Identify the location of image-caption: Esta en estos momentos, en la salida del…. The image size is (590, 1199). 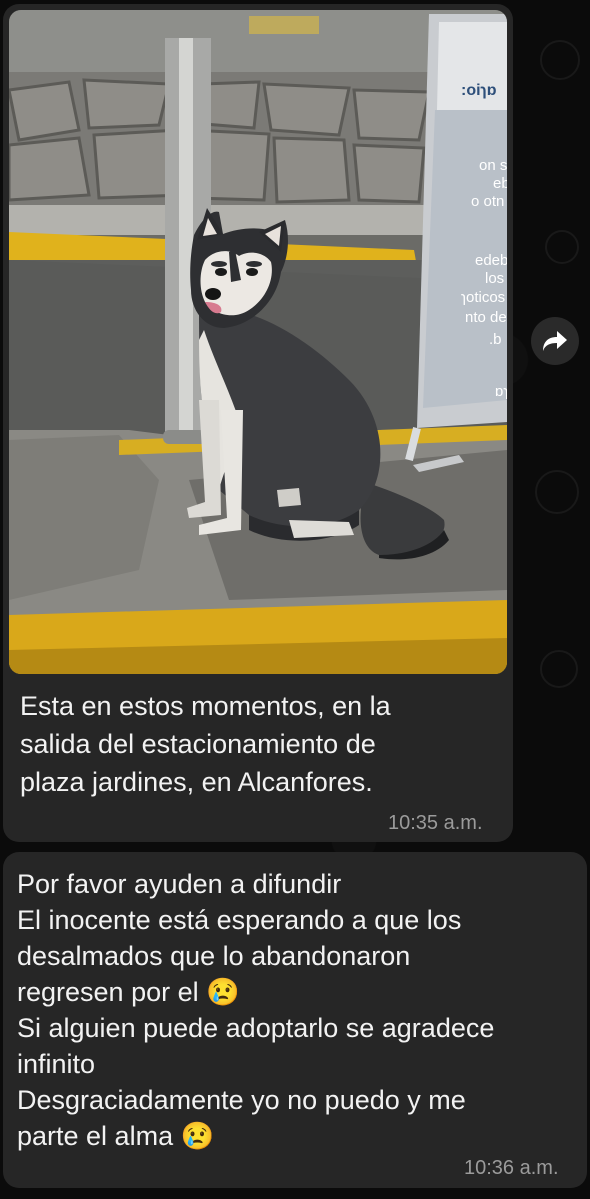
(205, 744).